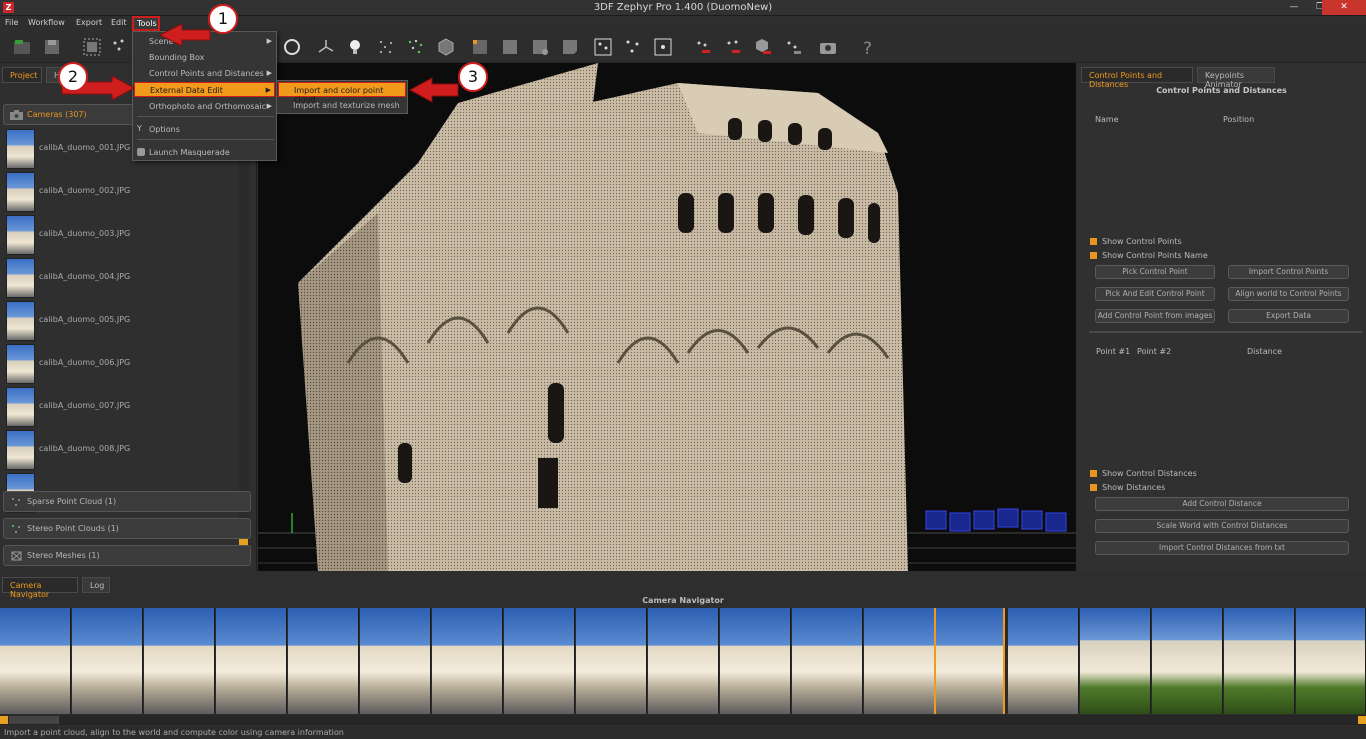 The height and width of the screenshot is (739, 1366). I want to click on export-data-button: Export Data, so click(1288, 316).